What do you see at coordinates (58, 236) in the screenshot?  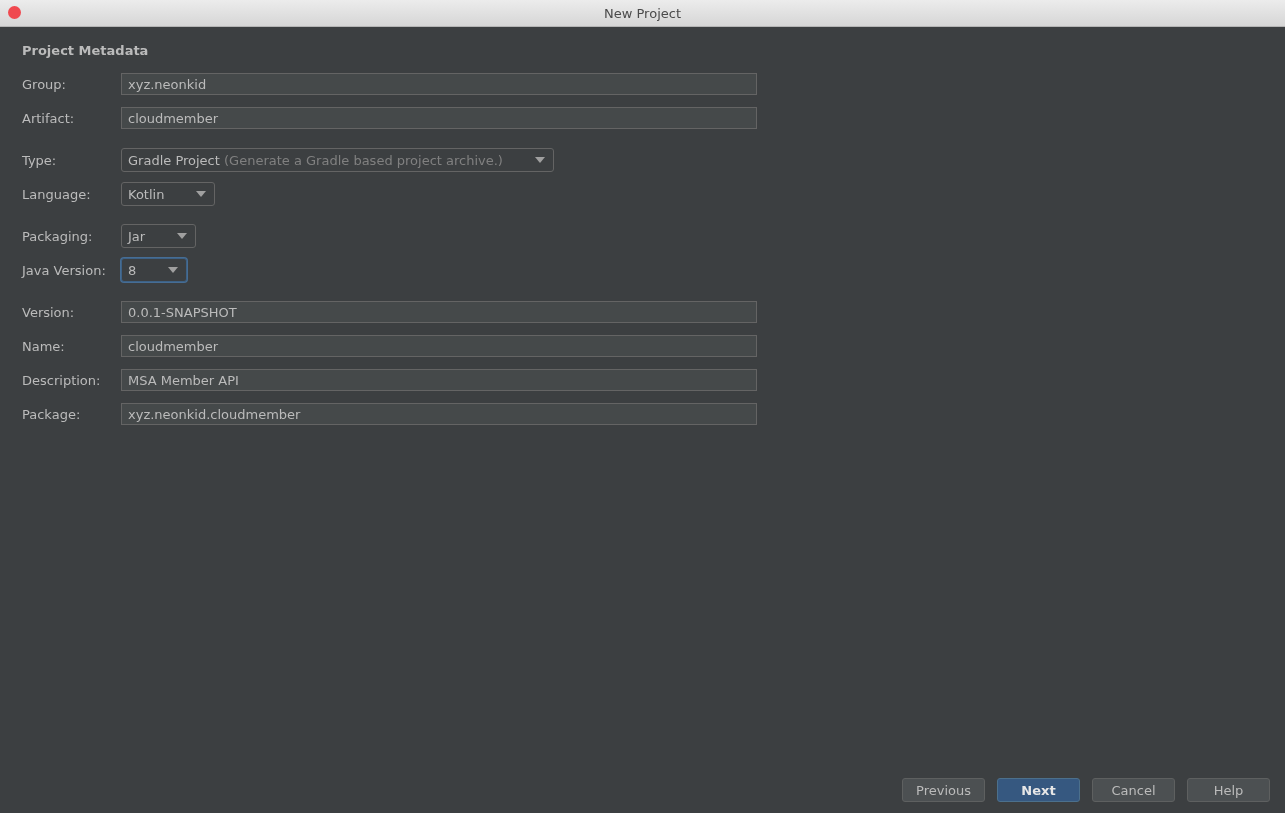 I see `field-label: Packaging:` at bounding box center [58, 236].